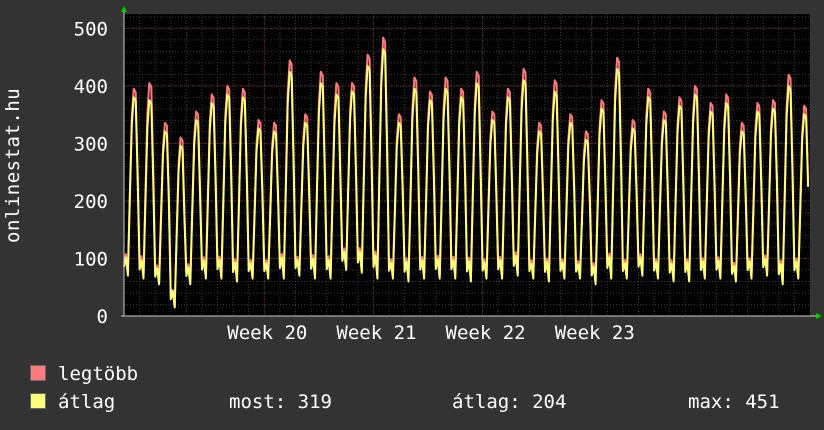 The width and height of the screenshot is (824, 430). I want to click on x-tick-label: Week 20, so click(267, 333).